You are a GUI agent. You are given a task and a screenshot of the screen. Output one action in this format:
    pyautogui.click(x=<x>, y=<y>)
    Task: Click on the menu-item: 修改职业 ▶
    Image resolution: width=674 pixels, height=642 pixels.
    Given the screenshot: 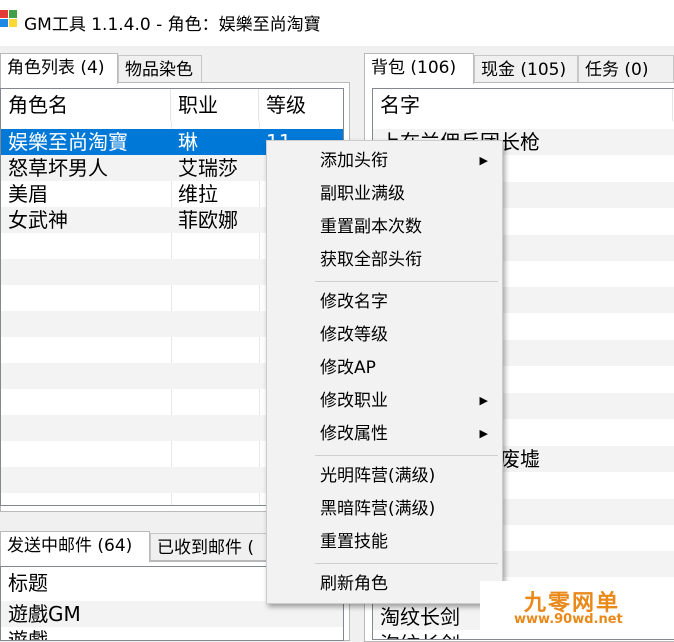 What is the action you would take?
    pyautogui.click(x=384, y=401)
    